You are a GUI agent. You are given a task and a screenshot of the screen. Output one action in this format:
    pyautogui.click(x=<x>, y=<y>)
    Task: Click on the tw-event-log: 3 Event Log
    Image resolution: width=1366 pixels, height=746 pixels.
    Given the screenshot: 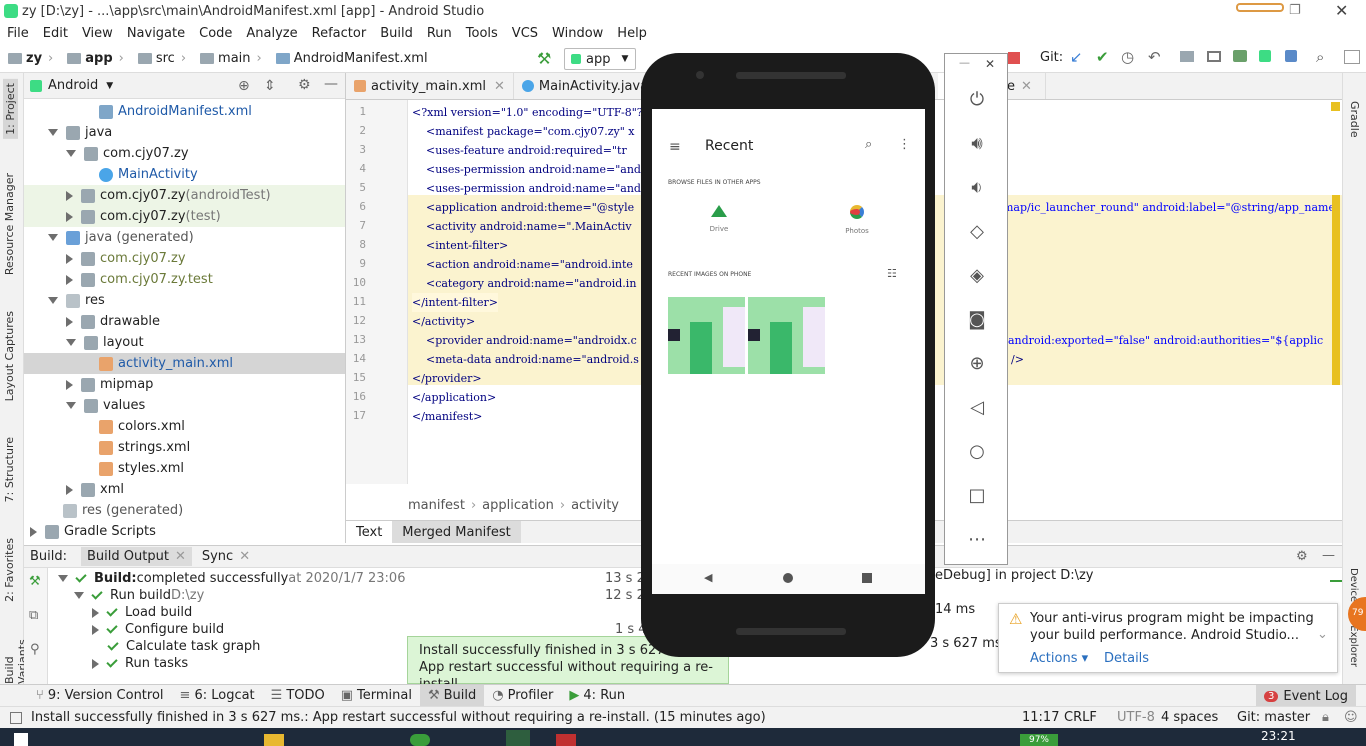 What is the action you would take?
    pyautogui.click(x=1306, y=696)
    